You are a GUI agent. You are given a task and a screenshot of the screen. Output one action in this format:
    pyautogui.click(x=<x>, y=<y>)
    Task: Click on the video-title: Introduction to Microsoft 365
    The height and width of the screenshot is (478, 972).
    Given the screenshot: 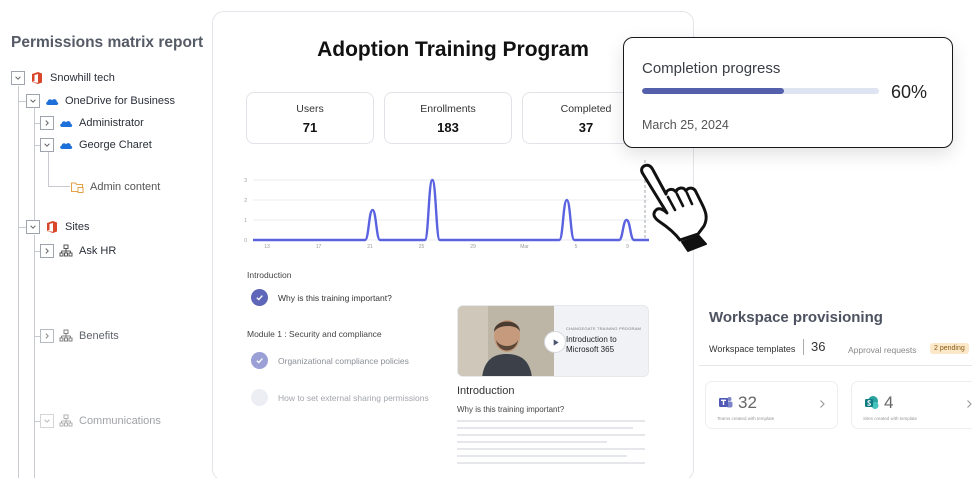 What is the action you would take?
    pyautogui.click(x=591, y=344)
    